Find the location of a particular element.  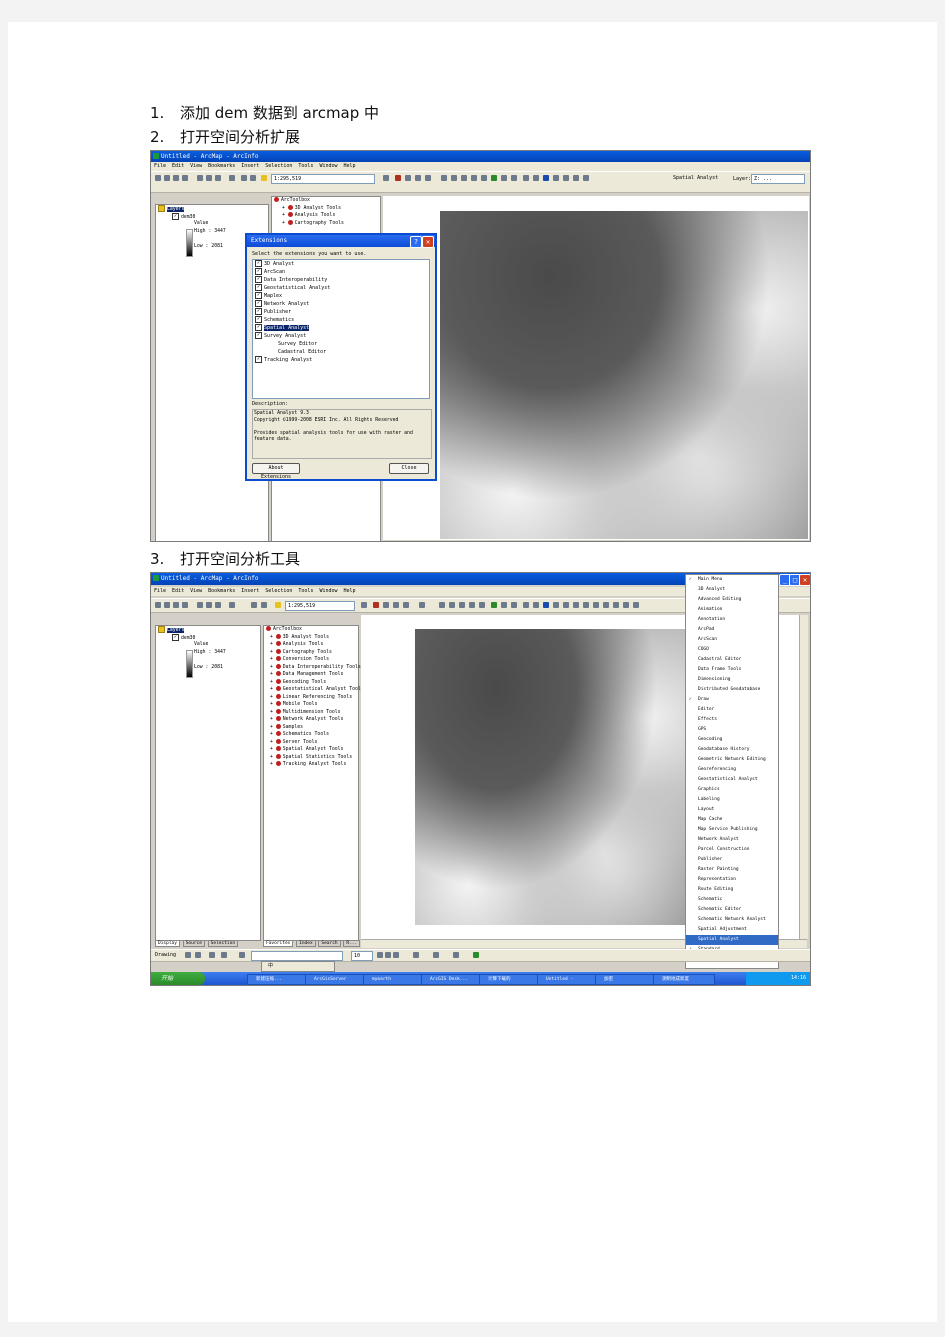

bold-icon is located at coordinates (380, 955).